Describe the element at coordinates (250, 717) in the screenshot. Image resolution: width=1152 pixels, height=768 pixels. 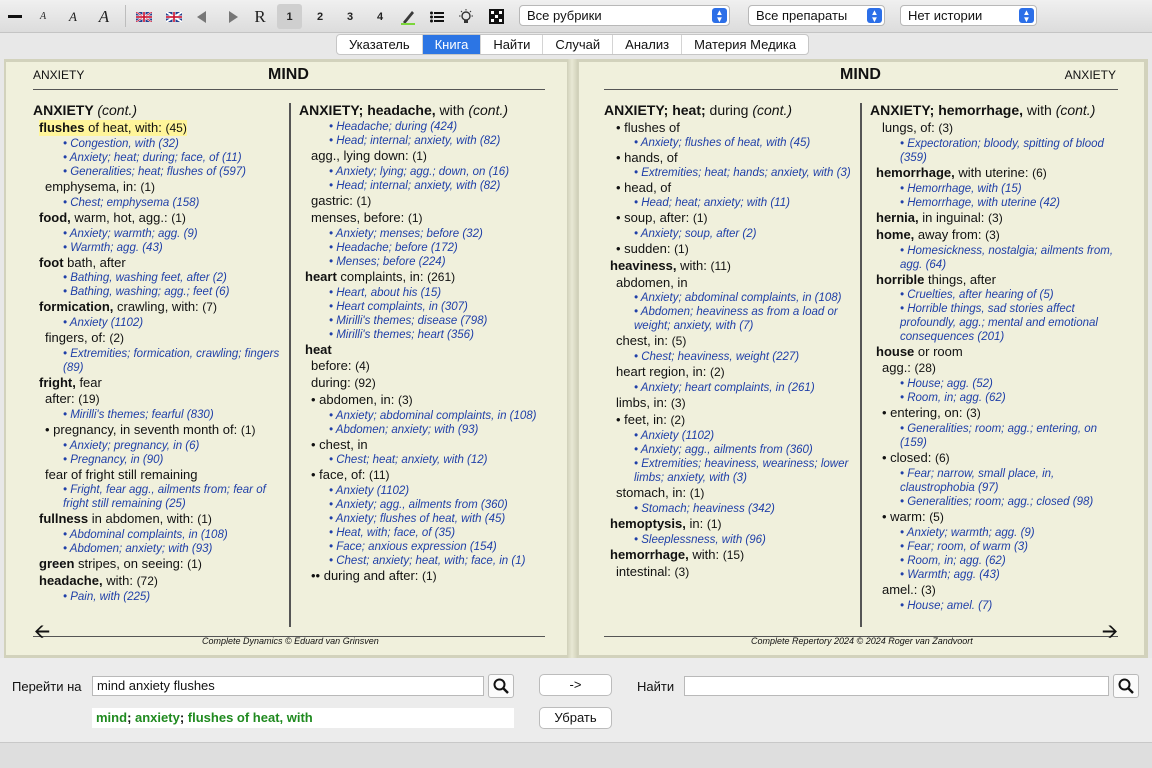
I see `crumb-part: flushes of heat, with` at that location.